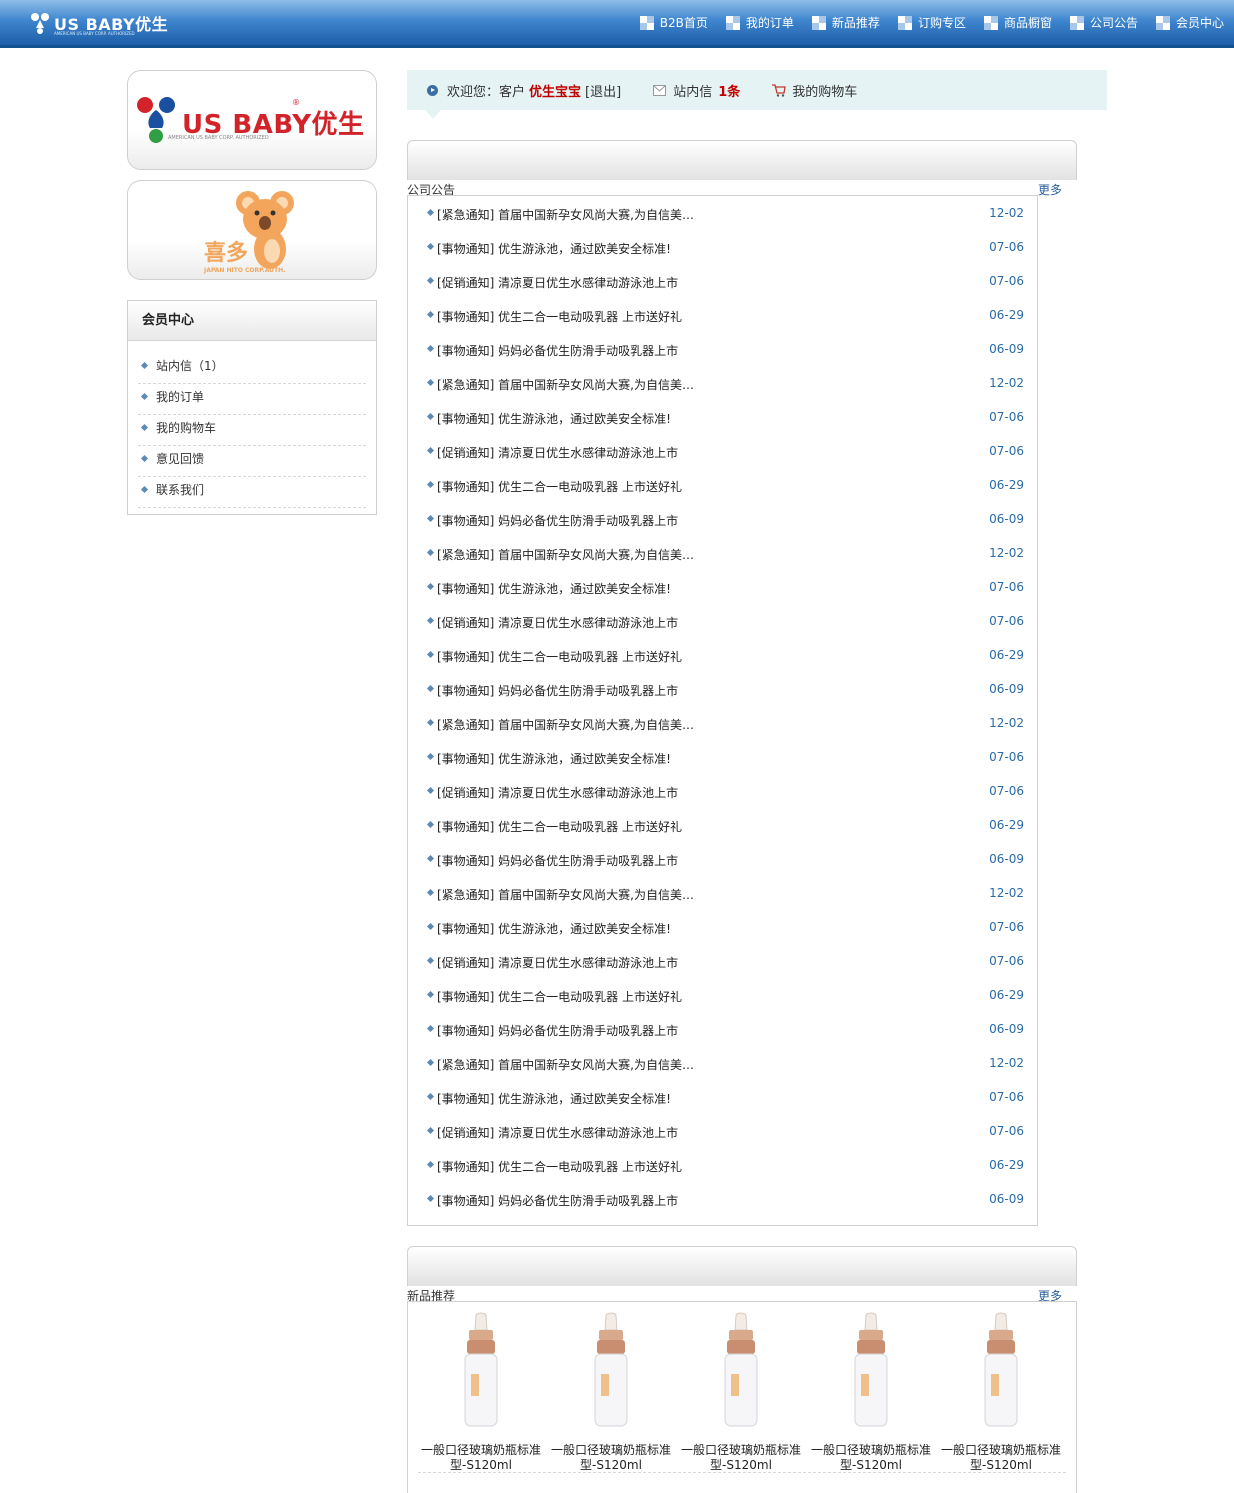 The image size is (1234, 1493). Describe the element at coordinates (1189, 22) in the screenshot. I see `nav-item-6: 会员中心` at that location.